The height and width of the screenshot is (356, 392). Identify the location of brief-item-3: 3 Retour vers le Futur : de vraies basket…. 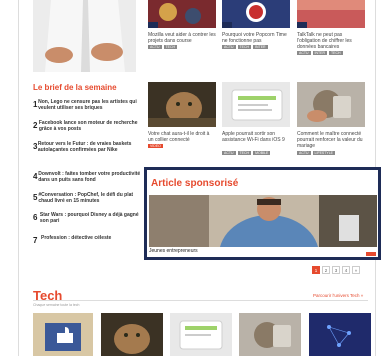
(88, 147).